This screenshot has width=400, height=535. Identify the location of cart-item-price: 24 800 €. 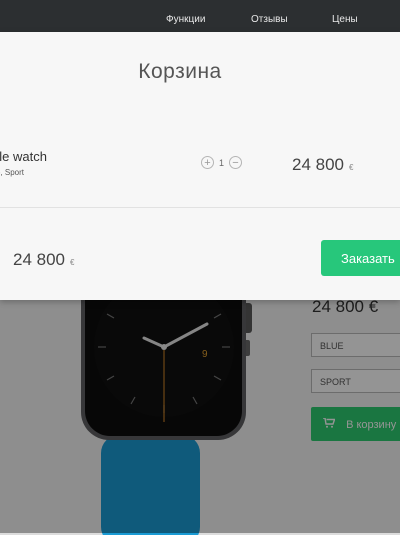
(322, 165).